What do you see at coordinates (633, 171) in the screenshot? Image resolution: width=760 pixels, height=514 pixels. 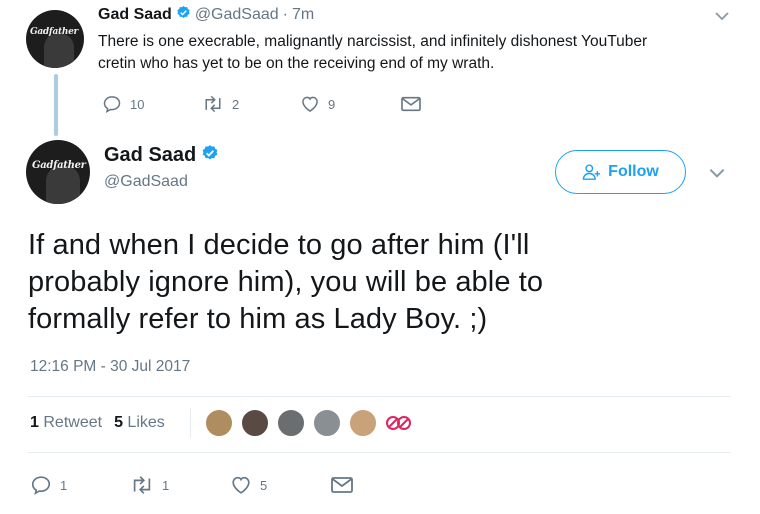 I see `follow-label: Follow` at bounding box center [633, 171].